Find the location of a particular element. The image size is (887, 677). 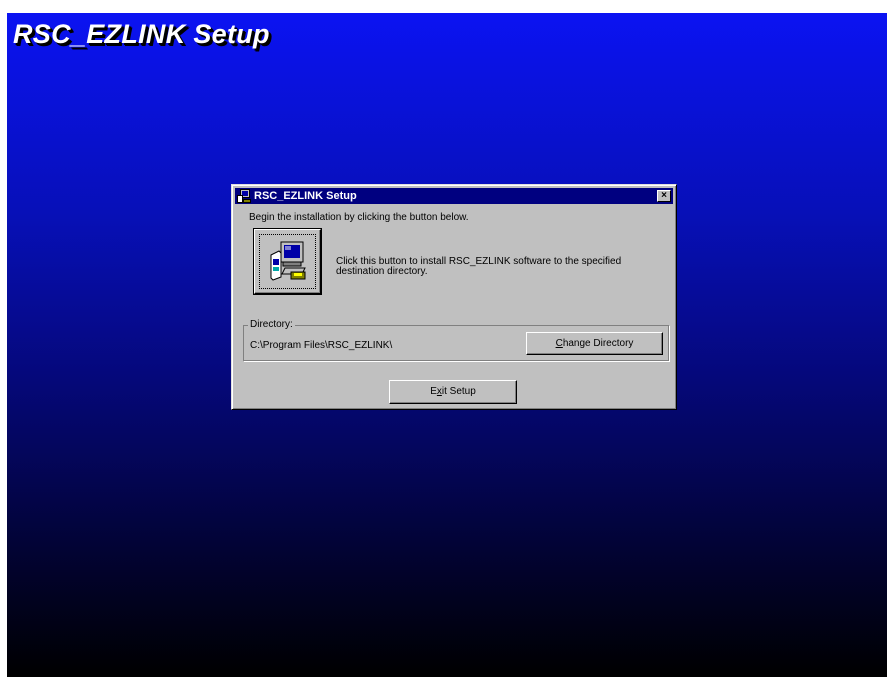

directory-label: Directory: is located at coordinates (271, 324).